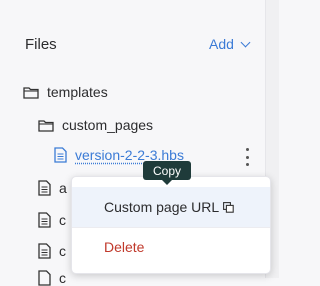 This screenshot has width=320, height=286. What do you see at coordinates (162, 207) in the screenshot?
I see `menu-item-label: Custom page URL` at bounding box center [162, 207].